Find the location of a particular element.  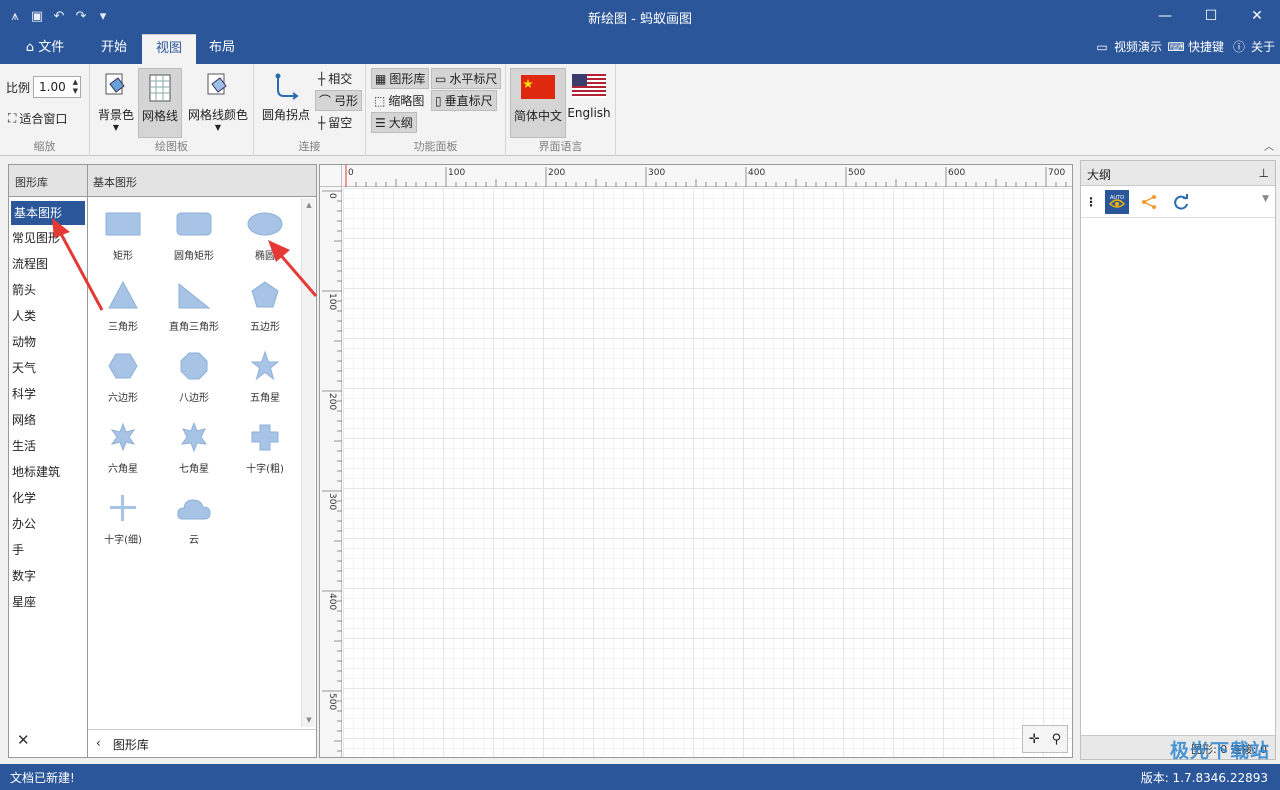

library-header: 图形库 is located at coordinates (48, 181).